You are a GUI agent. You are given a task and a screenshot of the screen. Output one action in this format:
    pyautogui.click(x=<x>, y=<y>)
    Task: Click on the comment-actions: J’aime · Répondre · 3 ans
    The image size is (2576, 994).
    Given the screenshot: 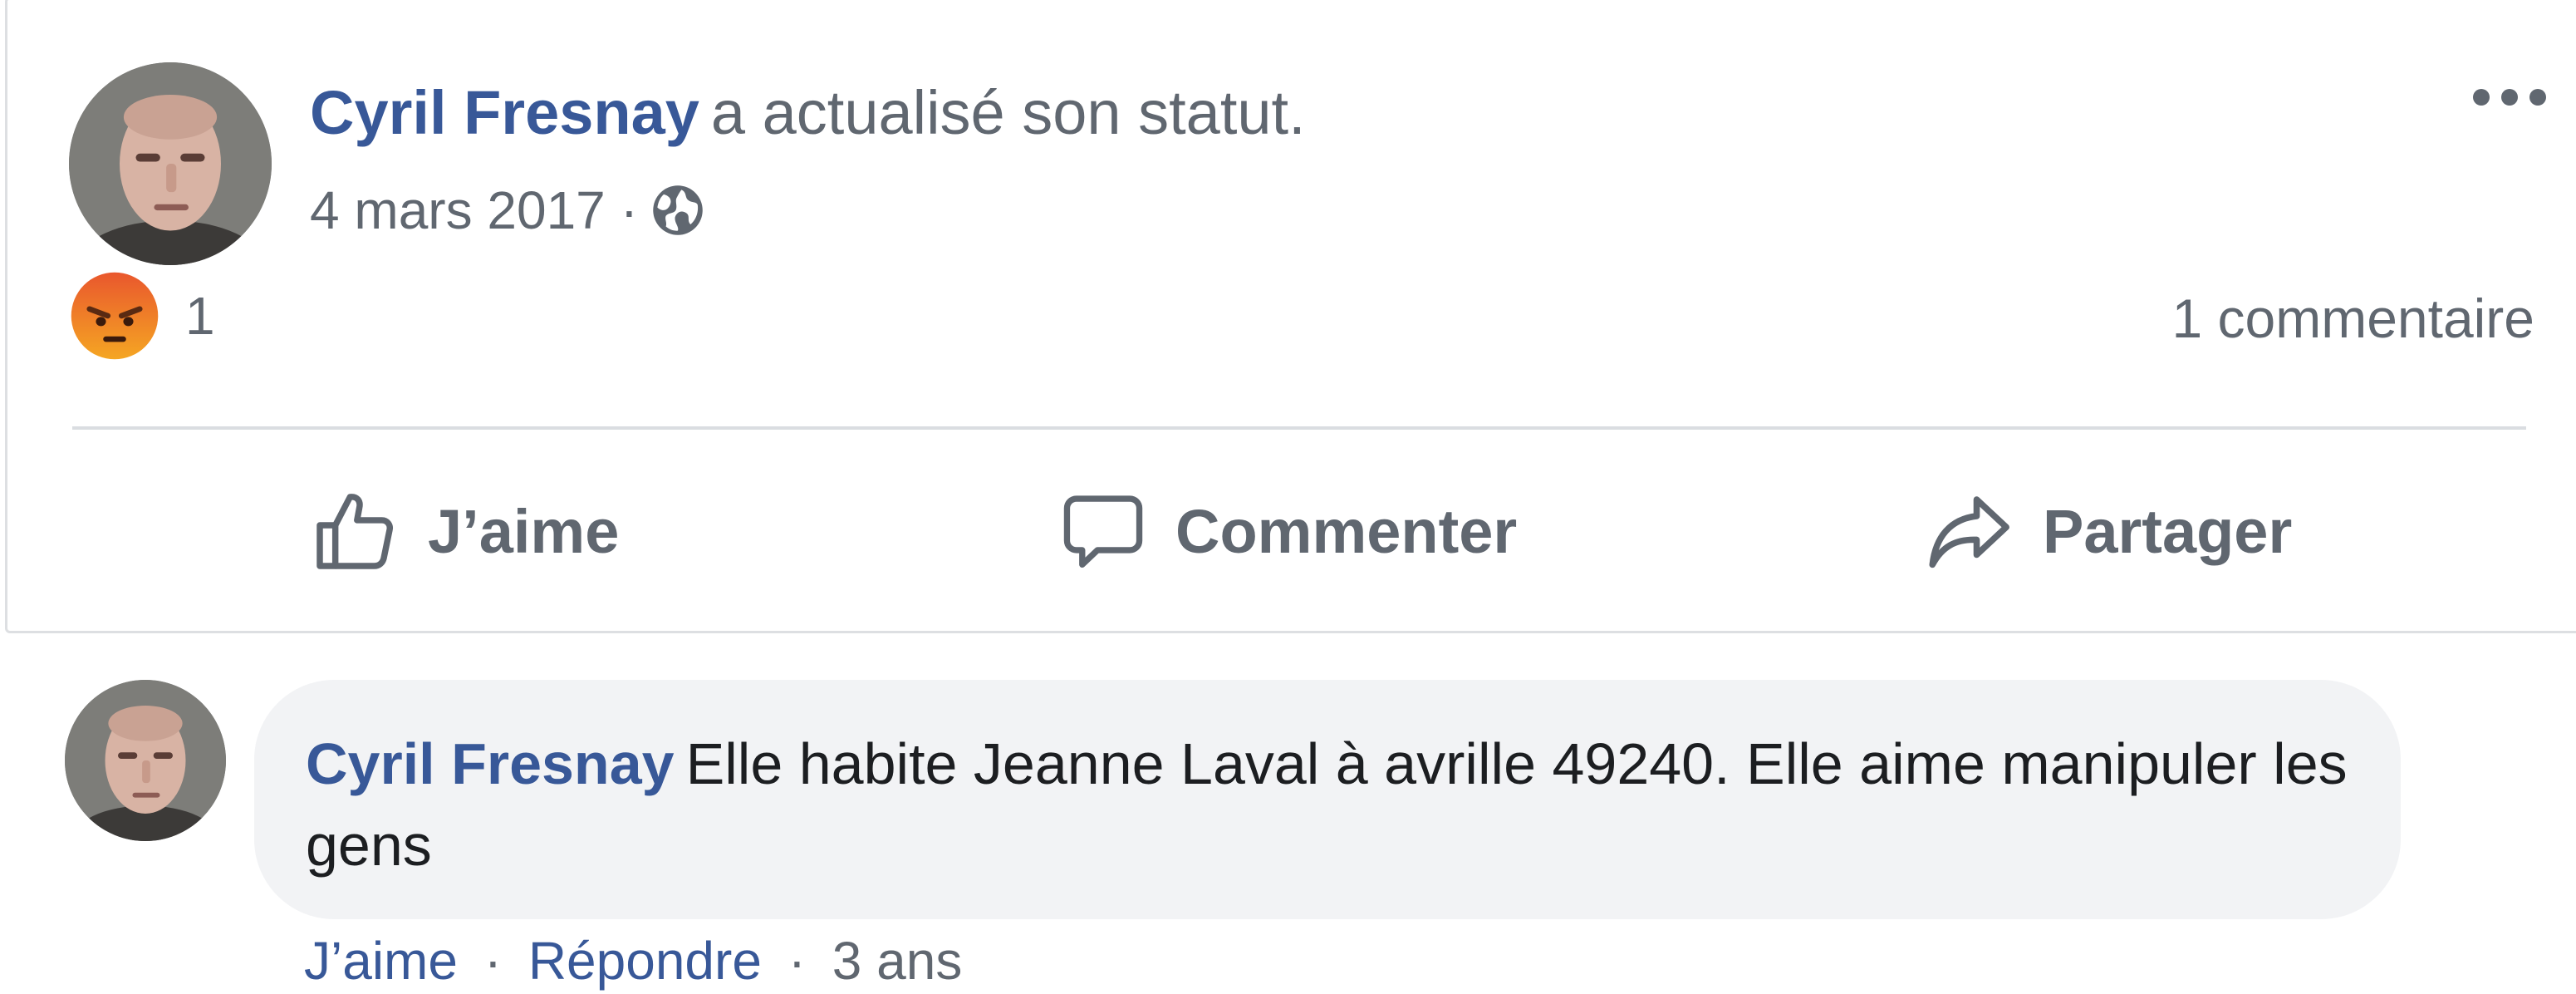 What is the action you would take?
    pyautogui.click(x=633, y=961)
    